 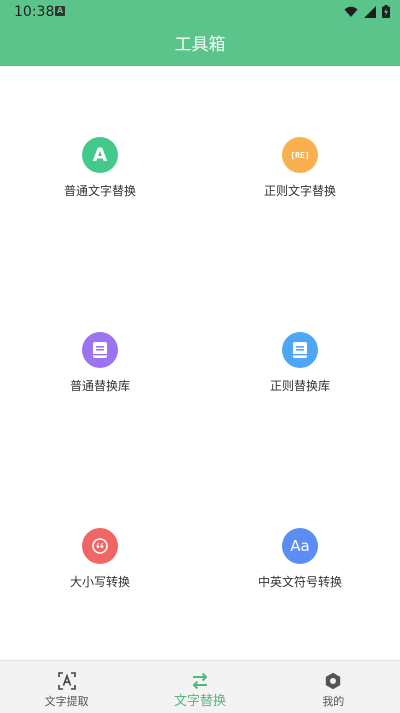 What do you see at coordinates (60, 11) in the screenshot?
I see `a-icon: A` at bounding box center [60, 11].